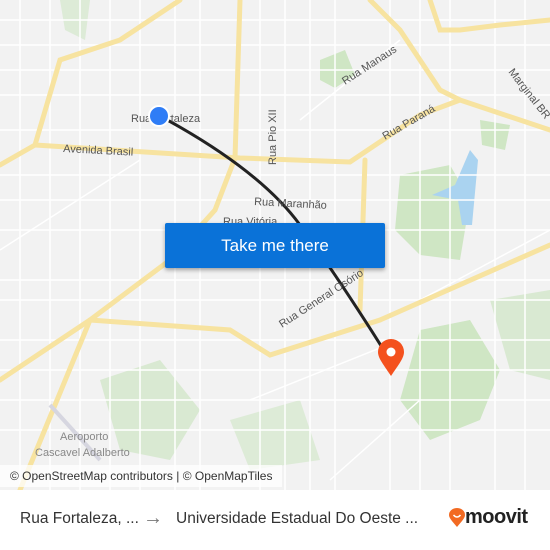 This screenshot has height=550, width=550. I want to click on origin-marker, so click(159, 116).